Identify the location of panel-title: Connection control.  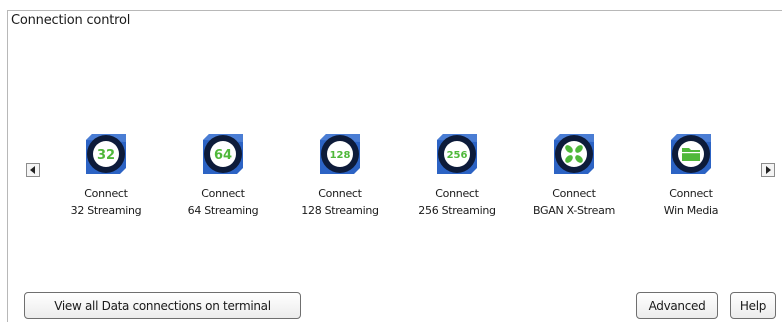
(71, 20).